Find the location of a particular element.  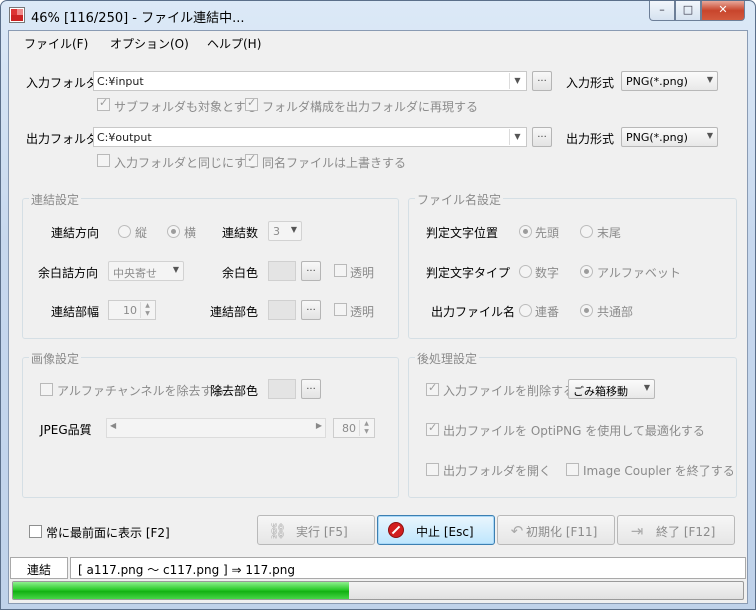

overwrite-checkbox is located at coordinates (251, 159).